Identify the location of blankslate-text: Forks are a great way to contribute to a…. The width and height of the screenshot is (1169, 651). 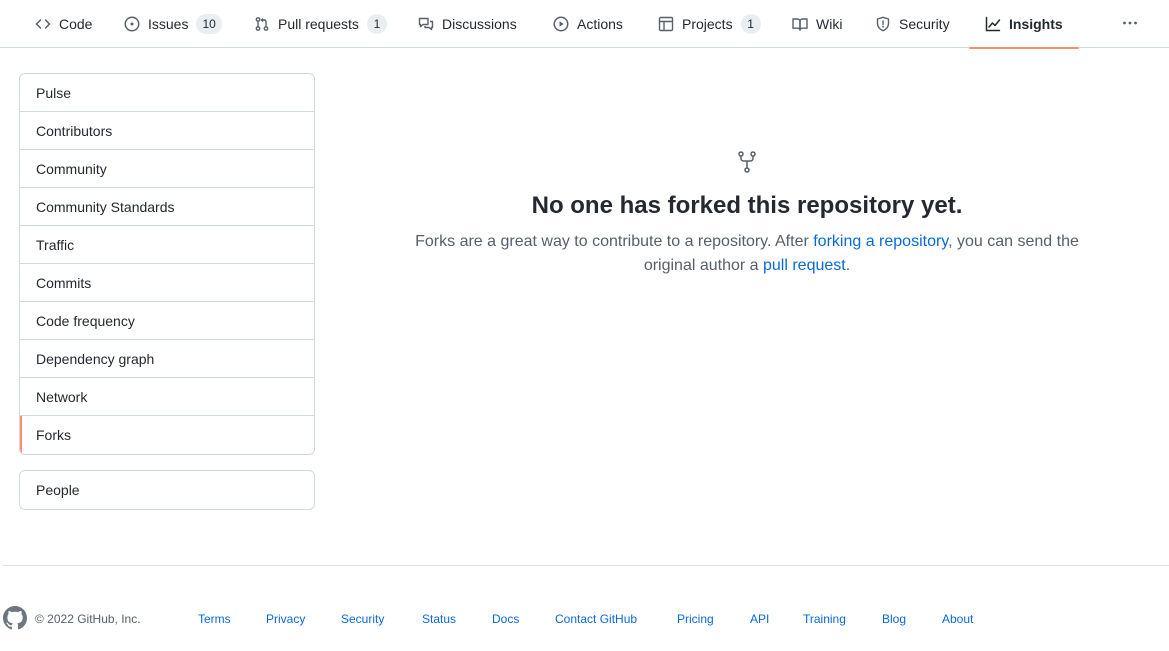
(614, 241).